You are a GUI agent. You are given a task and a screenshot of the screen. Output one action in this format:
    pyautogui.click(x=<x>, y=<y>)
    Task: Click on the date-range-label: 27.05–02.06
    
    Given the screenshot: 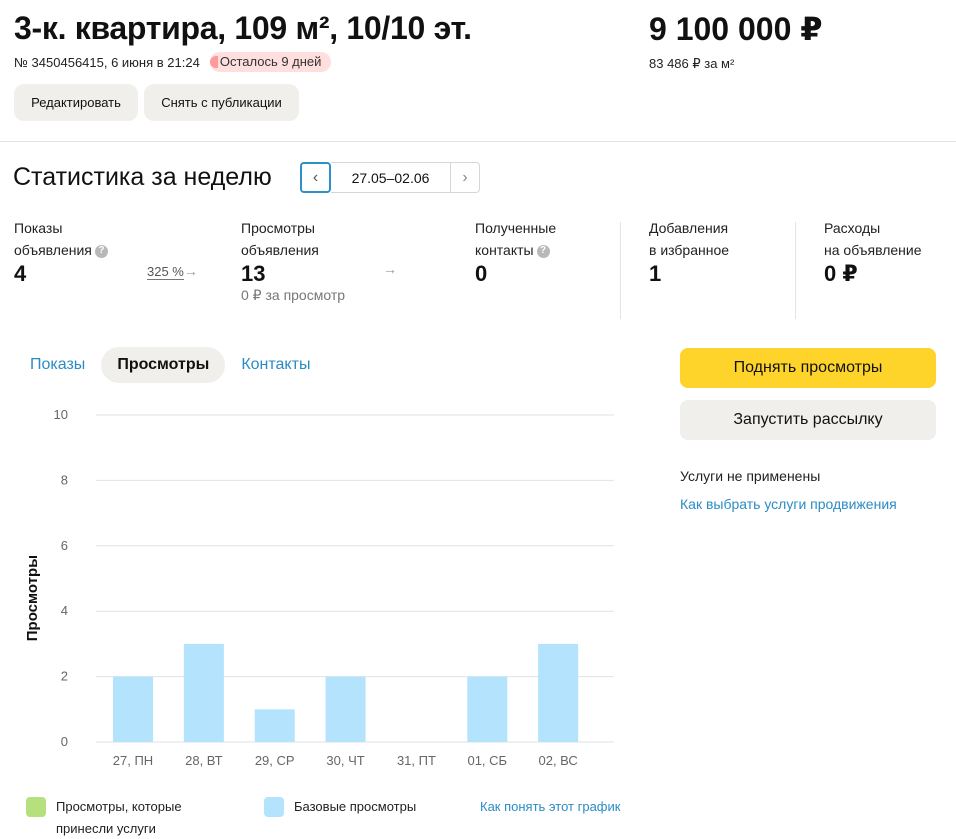 What is the action you would take?
    pyautogui.click(x=390, y=177)
    